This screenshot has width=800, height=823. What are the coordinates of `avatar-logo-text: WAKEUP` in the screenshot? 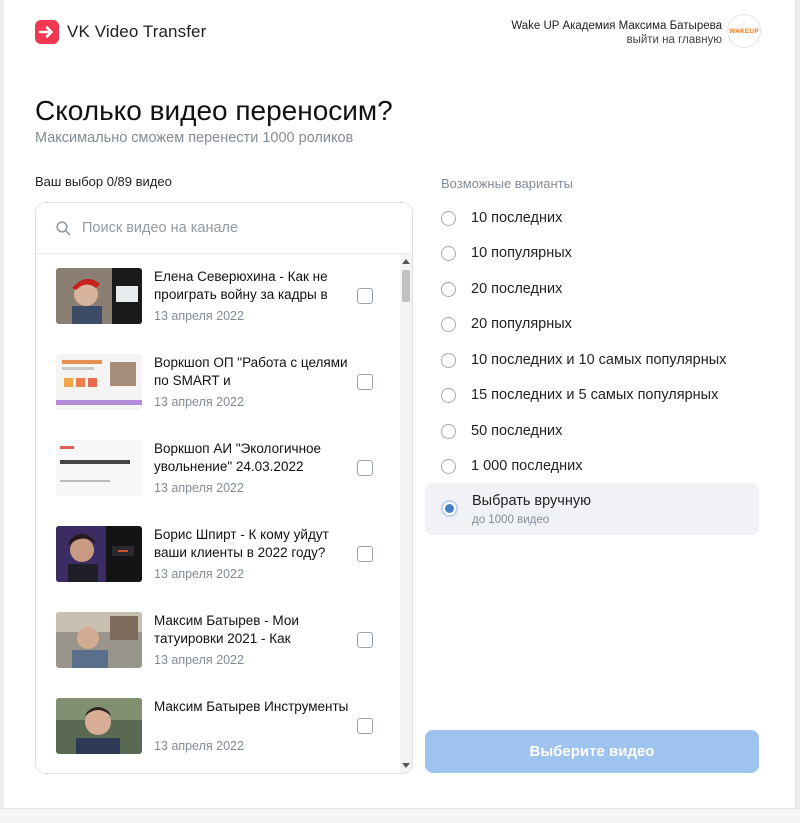 It's located at (744, 31).